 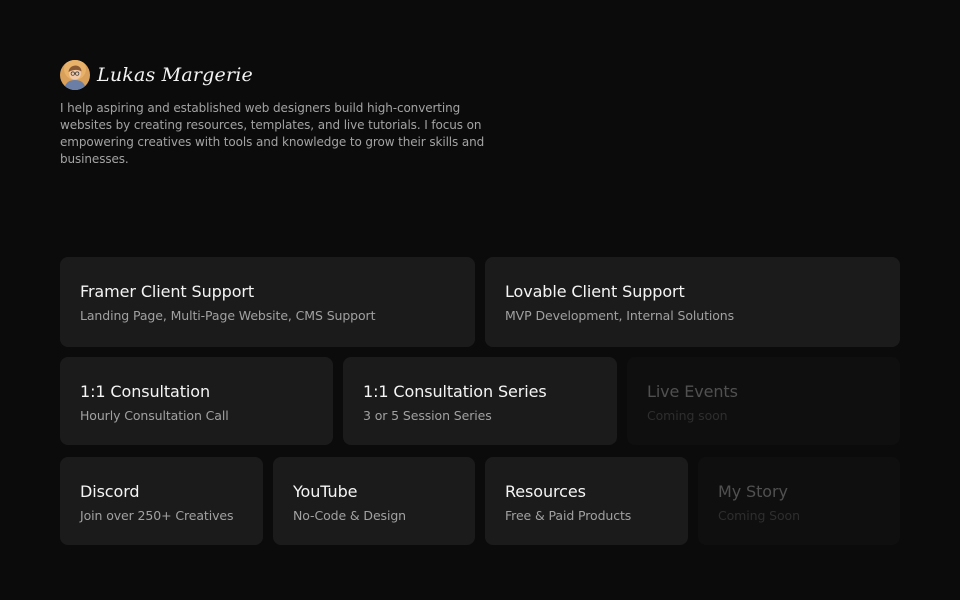 What do you see at coordinates (759, 515) in the screenshot?
I see `card-subtitle: Coming Soon` at bounding box center [759, 515].